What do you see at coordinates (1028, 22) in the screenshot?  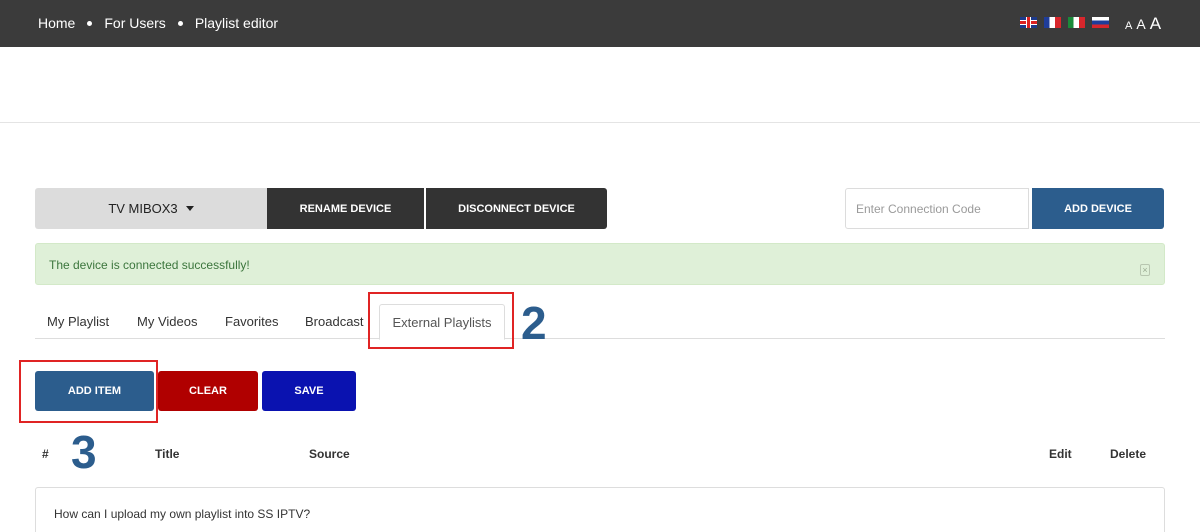 I see `uk-flag-icon` at bounding box center [1028, 22].